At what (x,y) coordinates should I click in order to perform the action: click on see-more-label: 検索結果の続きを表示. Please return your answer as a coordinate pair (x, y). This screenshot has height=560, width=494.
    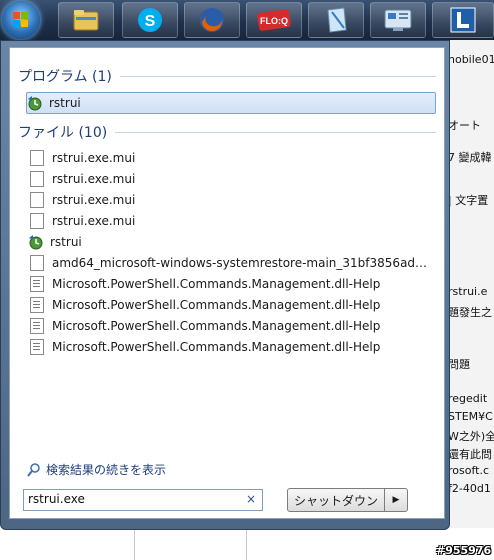
    Looking at the image, I should click on (106, 470).